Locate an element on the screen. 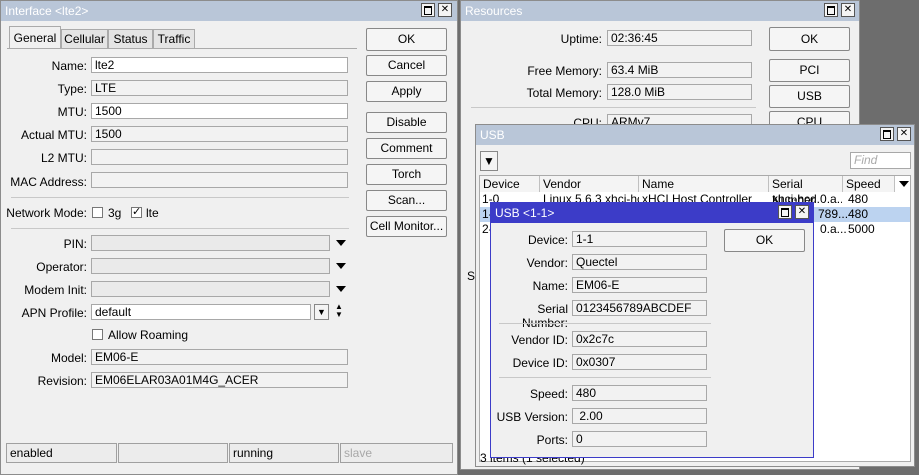 The height and width of the screenshot is (475, 919). usb-list-title: USB is located at coordinates (492, 135).